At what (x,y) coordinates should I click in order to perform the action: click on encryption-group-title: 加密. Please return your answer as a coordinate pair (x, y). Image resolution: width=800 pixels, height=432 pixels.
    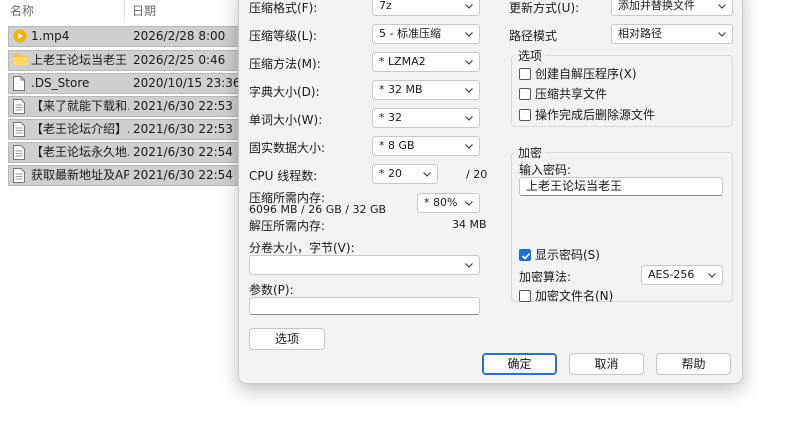
    Looking at the image, I should click on (530, 152).